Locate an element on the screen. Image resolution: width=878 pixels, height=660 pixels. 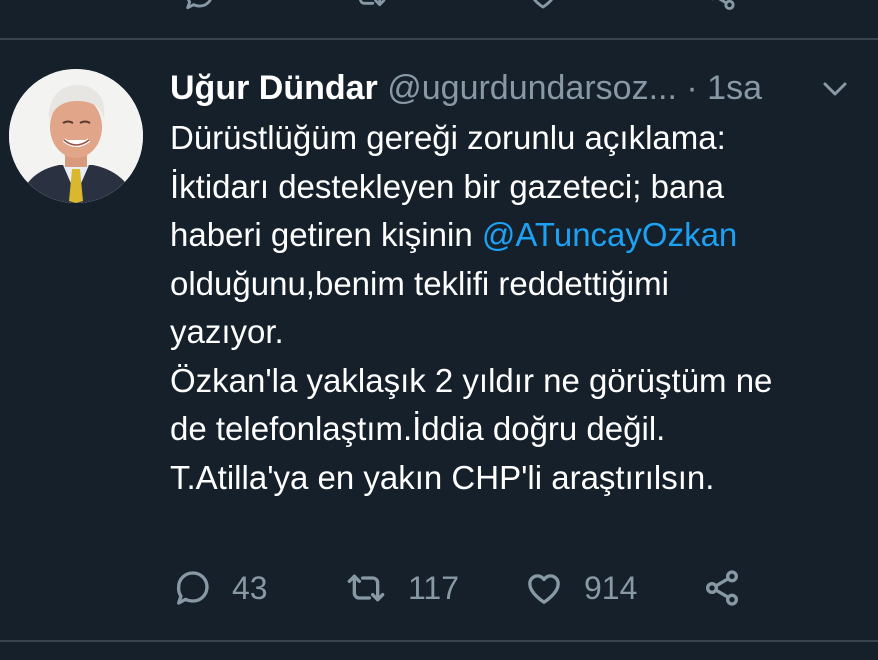
mention-link: @ATuncayOzkan is located at coordinates (609, 234).